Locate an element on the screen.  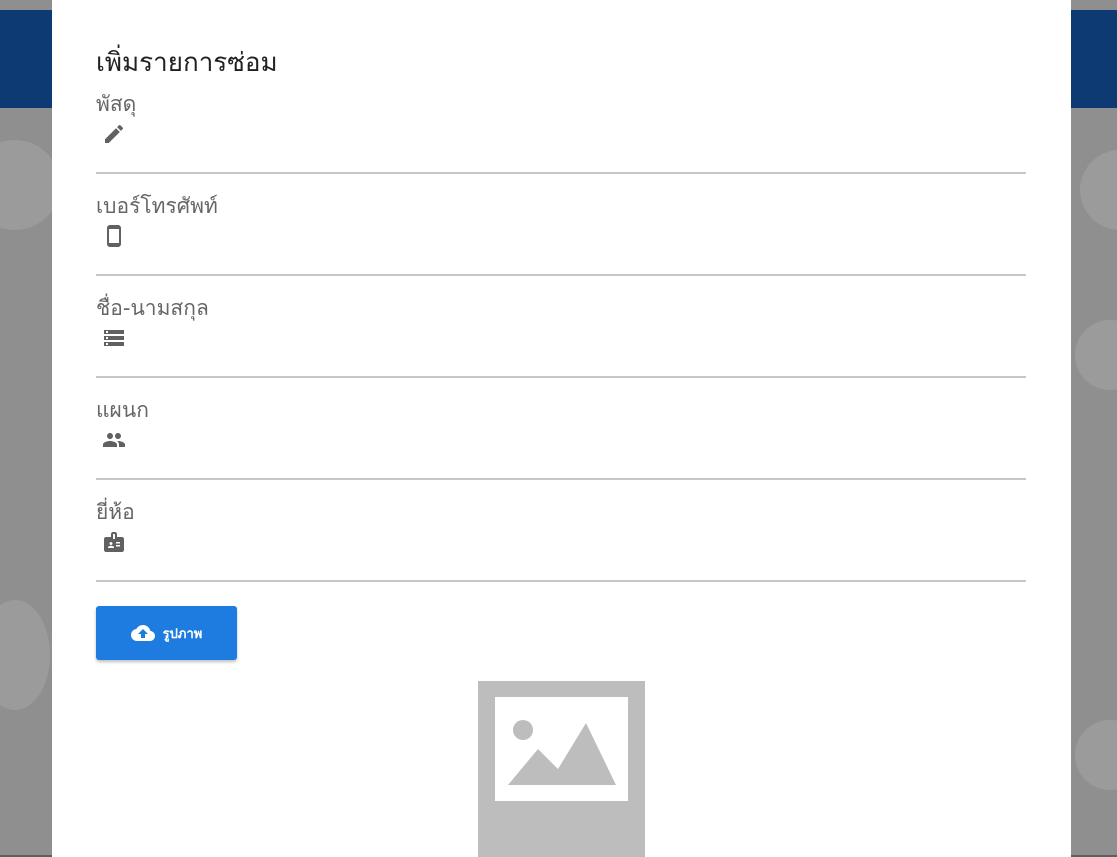
brand-input is located at coordinates (576, 542).